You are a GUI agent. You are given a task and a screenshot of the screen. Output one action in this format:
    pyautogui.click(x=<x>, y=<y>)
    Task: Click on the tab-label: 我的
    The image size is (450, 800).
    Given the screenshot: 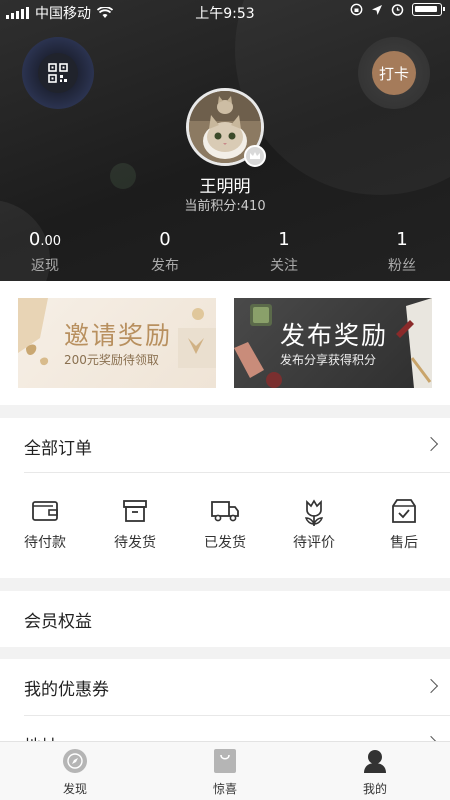 What is the action you would take?
    pyautogui.click(x=374, y=789)
    